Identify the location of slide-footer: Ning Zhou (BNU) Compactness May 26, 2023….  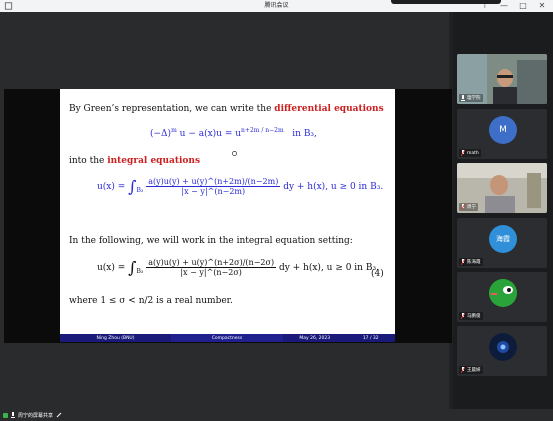
(227, 338).